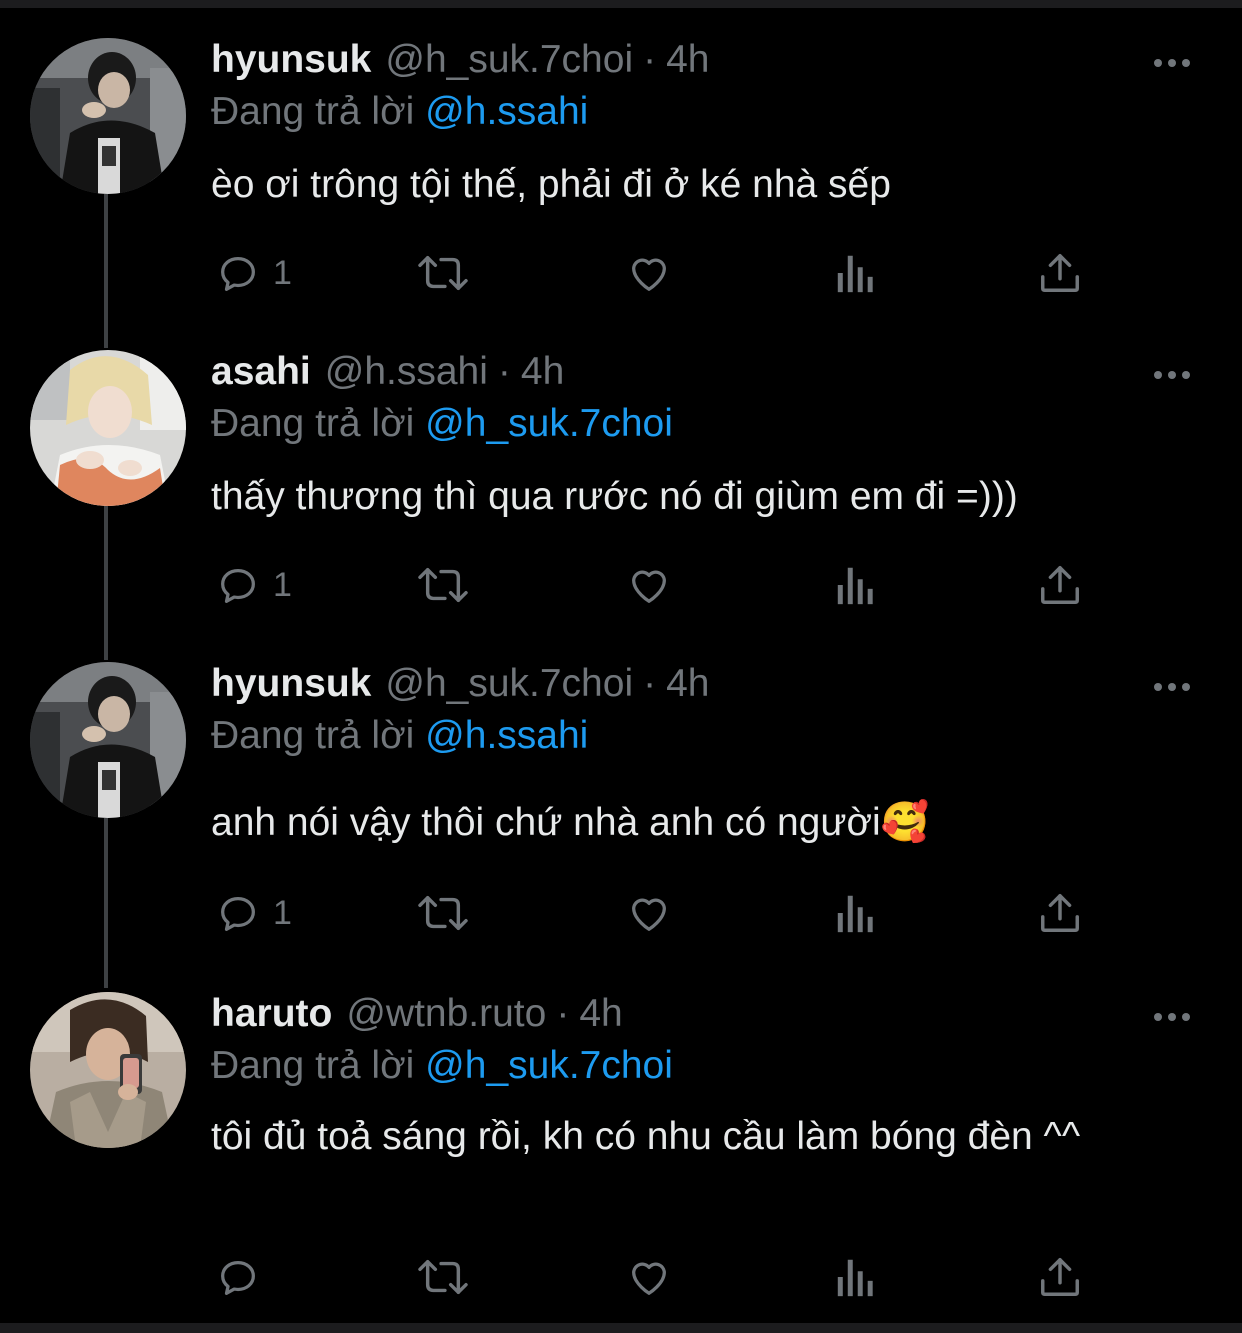 This screenshot has width=1242, height=1333. Describe the element at coordinates (621, 1328) in the screenshot. I see `bottom-border` at that location.